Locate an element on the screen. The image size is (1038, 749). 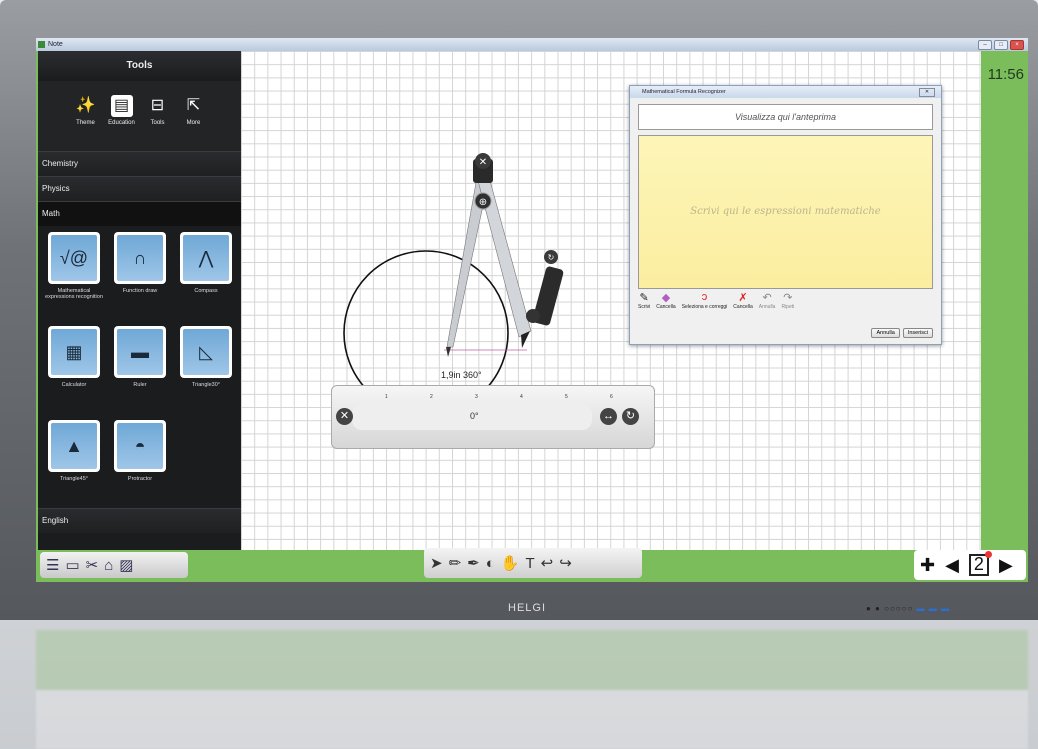
select-correct-button: ↄ Seleziona e correggi is located at coordinates (705, 304).